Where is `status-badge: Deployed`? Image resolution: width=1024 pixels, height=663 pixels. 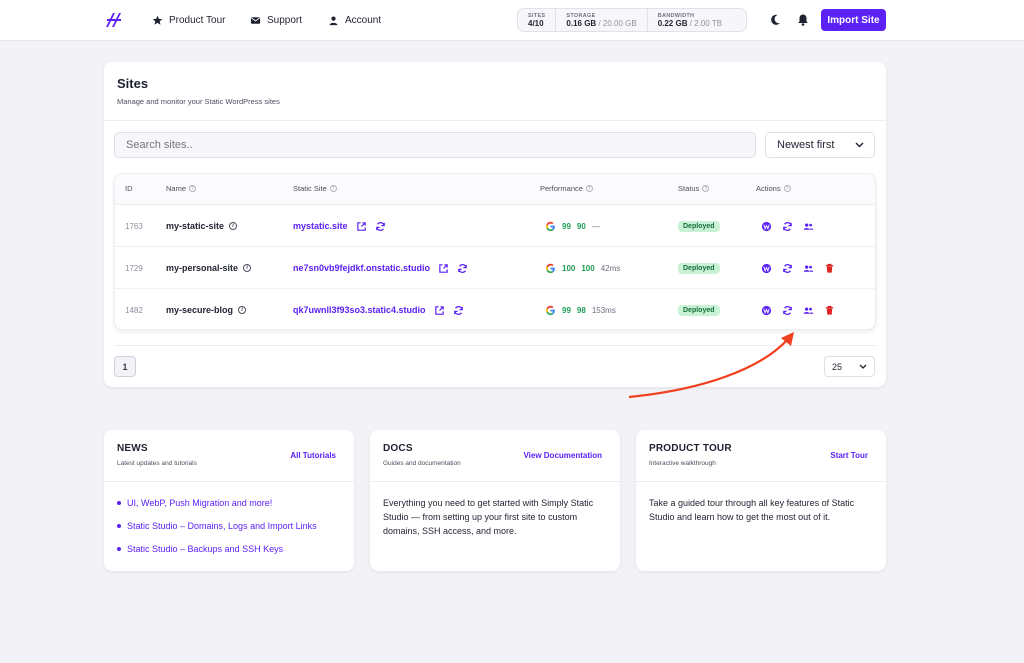 status-badge: Deployed is located at coordinates (699, 310).